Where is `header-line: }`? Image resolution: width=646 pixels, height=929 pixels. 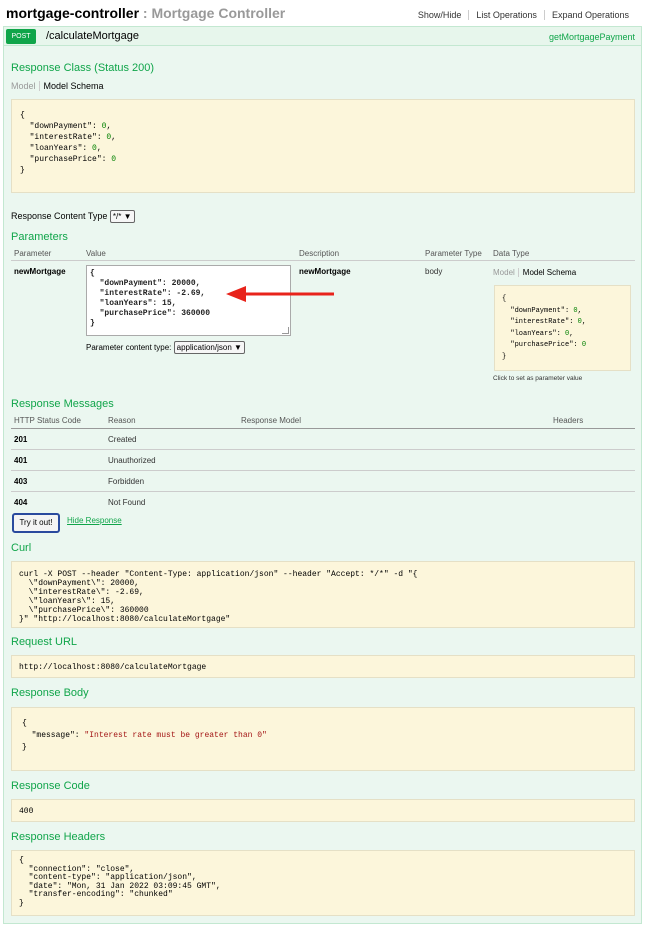 header-line: } is located at coordinates (21, 903).